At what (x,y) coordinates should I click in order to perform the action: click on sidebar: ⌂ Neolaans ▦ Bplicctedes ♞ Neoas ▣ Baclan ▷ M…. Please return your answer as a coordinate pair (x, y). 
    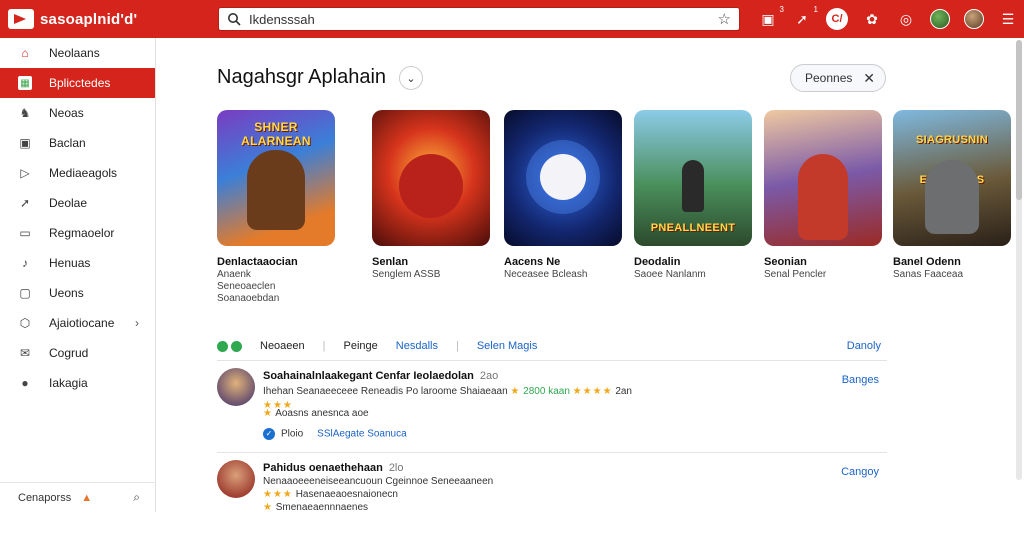
    Looking at the image, I should click on (78, 275).